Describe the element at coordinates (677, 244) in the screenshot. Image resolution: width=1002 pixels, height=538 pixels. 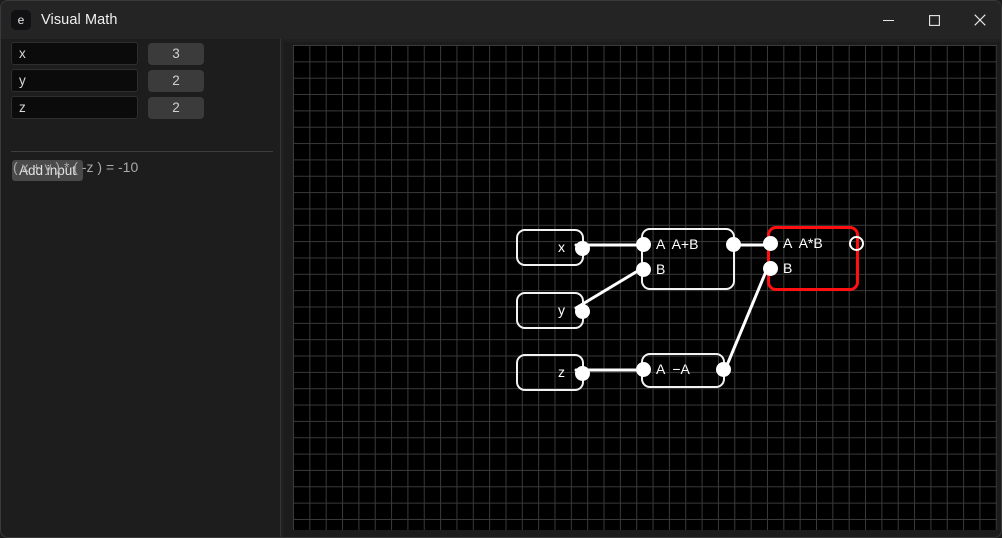
I see `node-row-label: A A+B` at that location.